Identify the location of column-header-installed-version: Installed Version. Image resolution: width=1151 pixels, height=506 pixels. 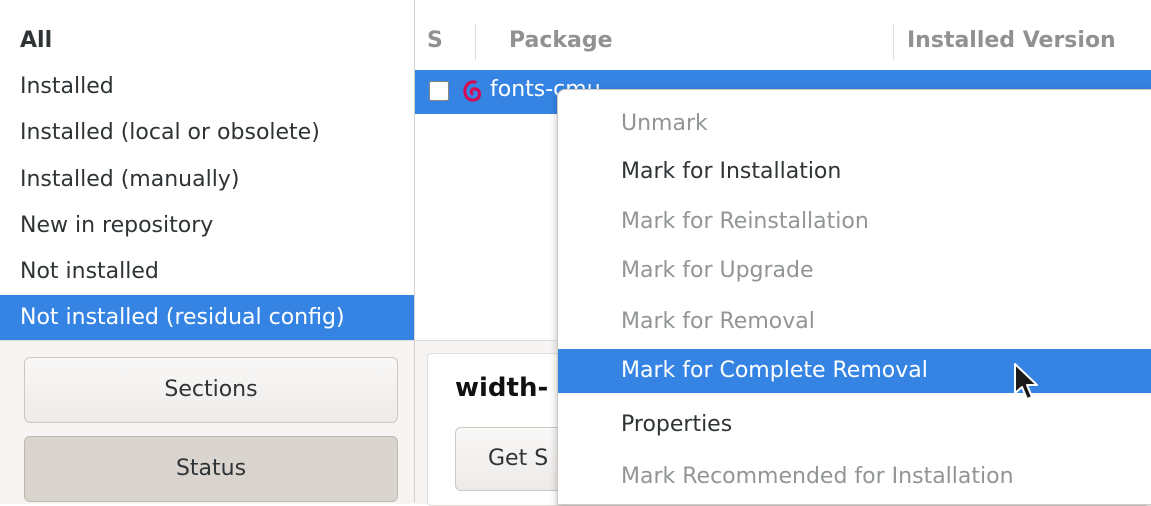
(1011, 41).